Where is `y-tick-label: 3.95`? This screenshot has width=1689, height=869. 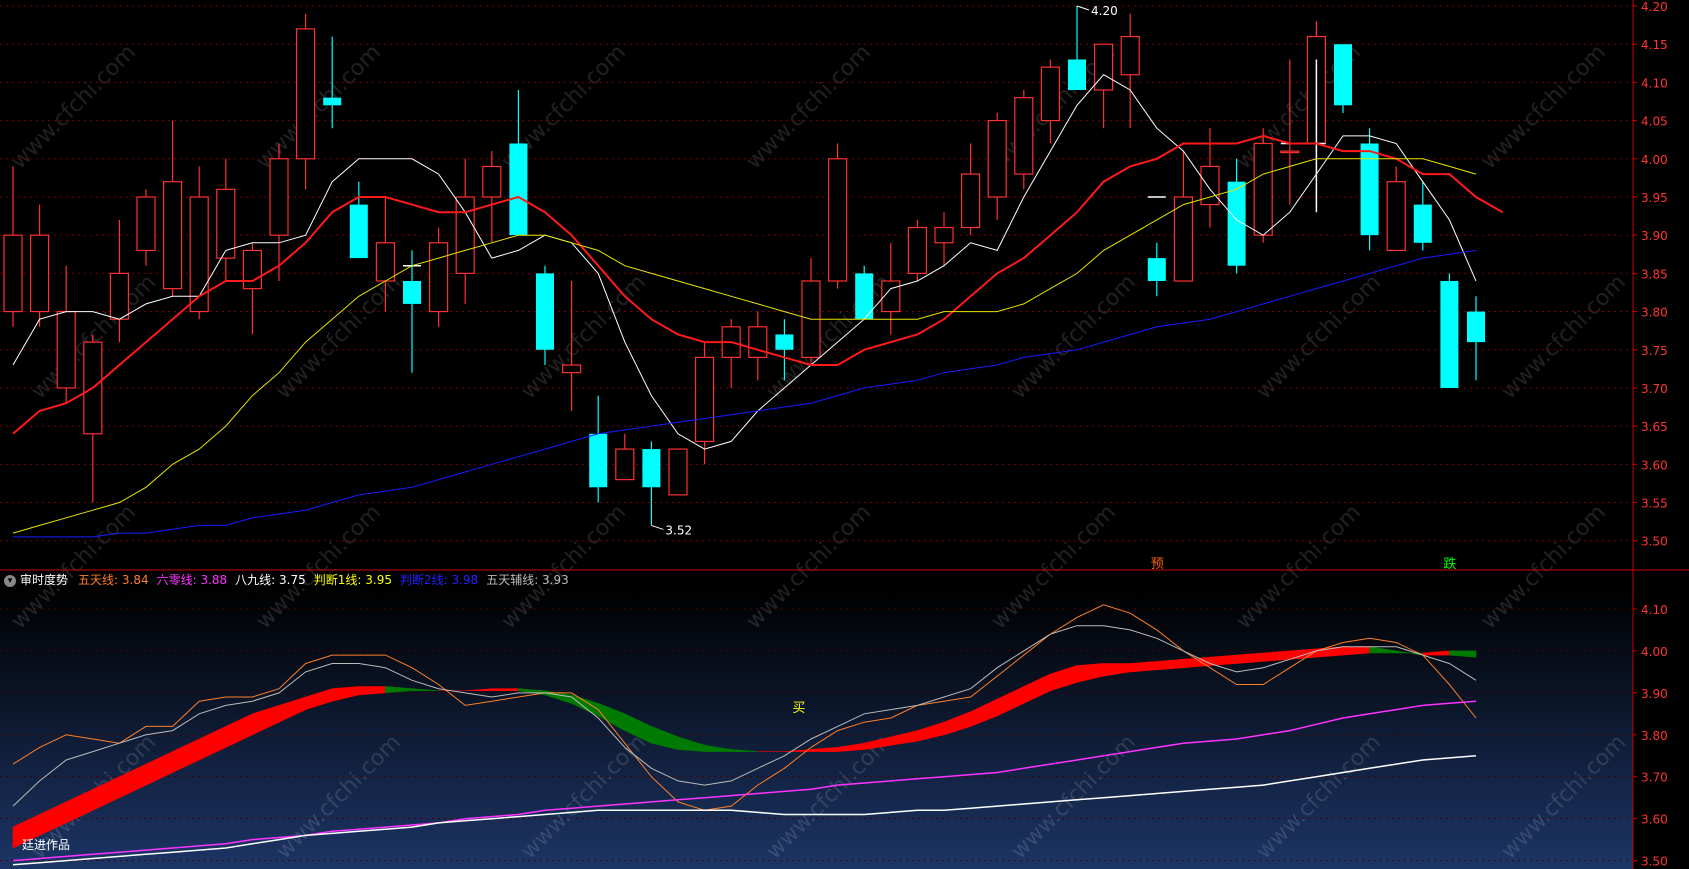
y-tick-label: 3.95 is located at coordinates (1654, 198).